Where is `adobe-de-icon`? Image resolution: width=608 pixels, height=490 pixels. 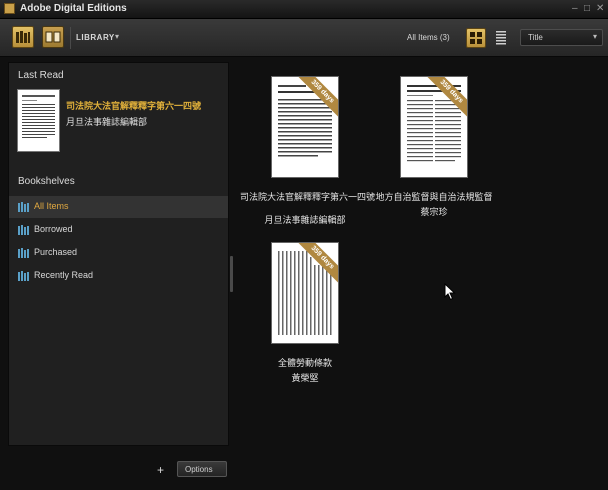
adobe-de-icon is located at coordinates (9, 8).